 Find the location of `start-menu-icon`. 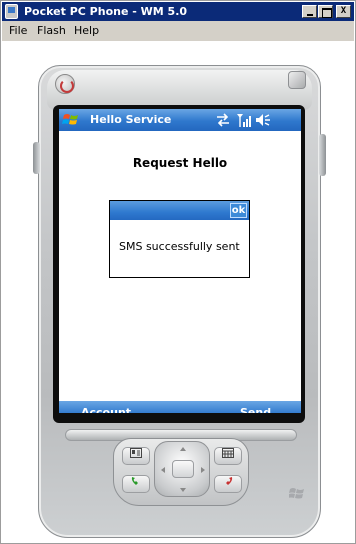

start-menu-icon is located at coordinates (71, 120).